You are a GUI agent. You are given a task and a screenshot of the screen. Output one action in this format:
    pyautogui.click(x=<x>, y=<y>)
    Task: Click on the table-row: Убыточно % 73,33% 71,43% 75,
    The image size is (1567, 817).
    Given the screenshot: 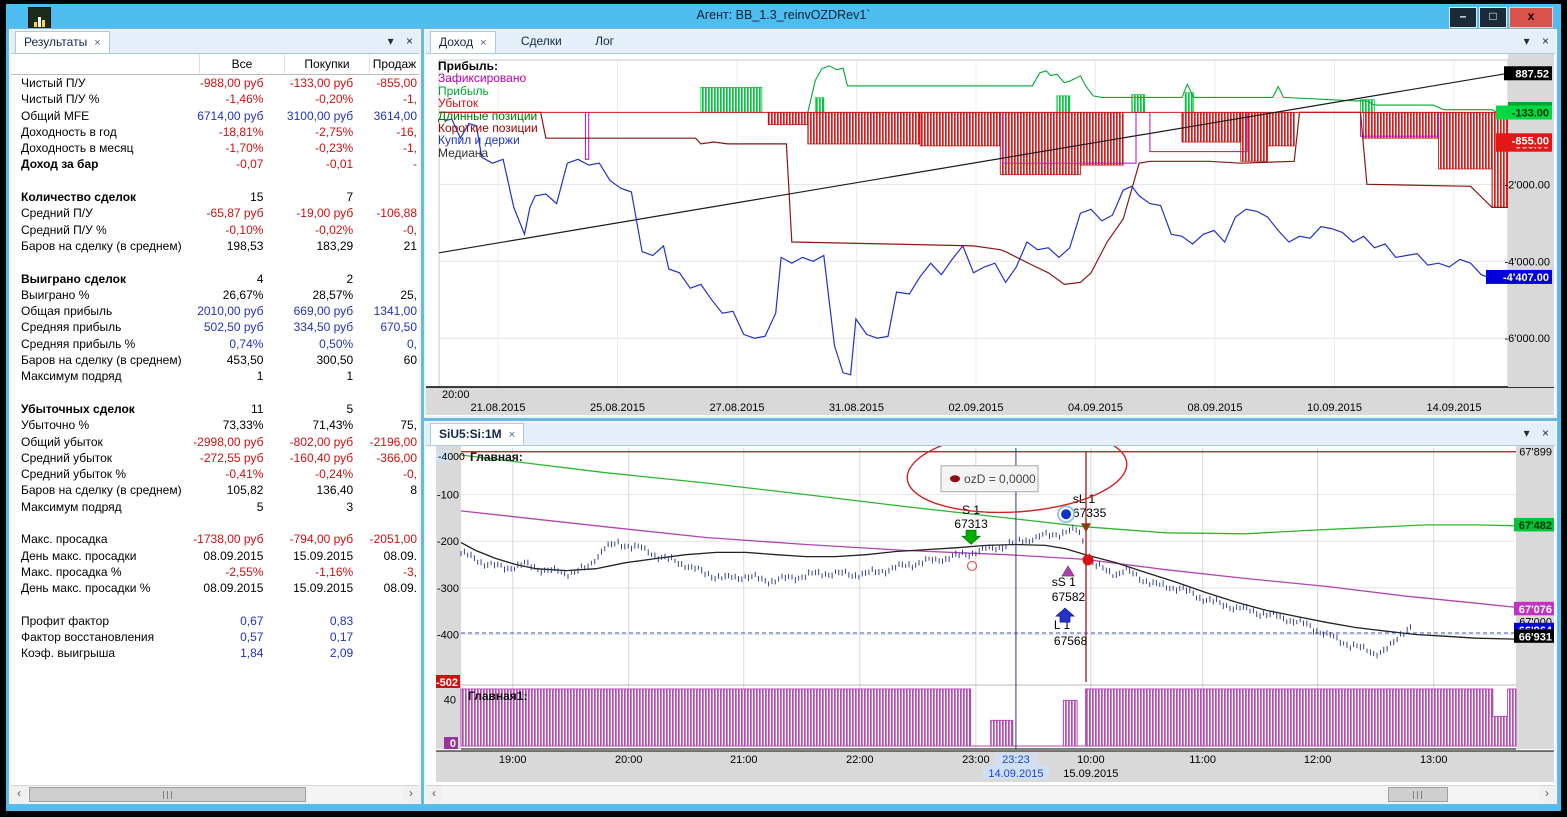 What is the action you would take?
    pyautogui.click(x=215, y=425)
    